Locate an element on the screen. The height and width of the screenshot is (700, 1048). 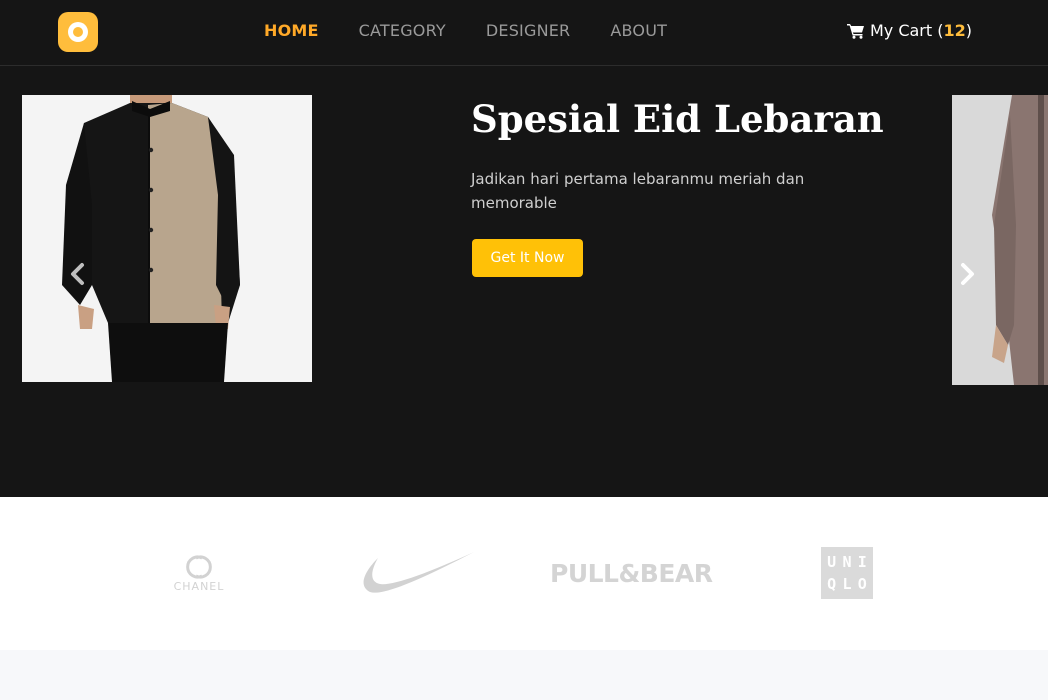
carousel-next-button is located at coordinates (967, 274).